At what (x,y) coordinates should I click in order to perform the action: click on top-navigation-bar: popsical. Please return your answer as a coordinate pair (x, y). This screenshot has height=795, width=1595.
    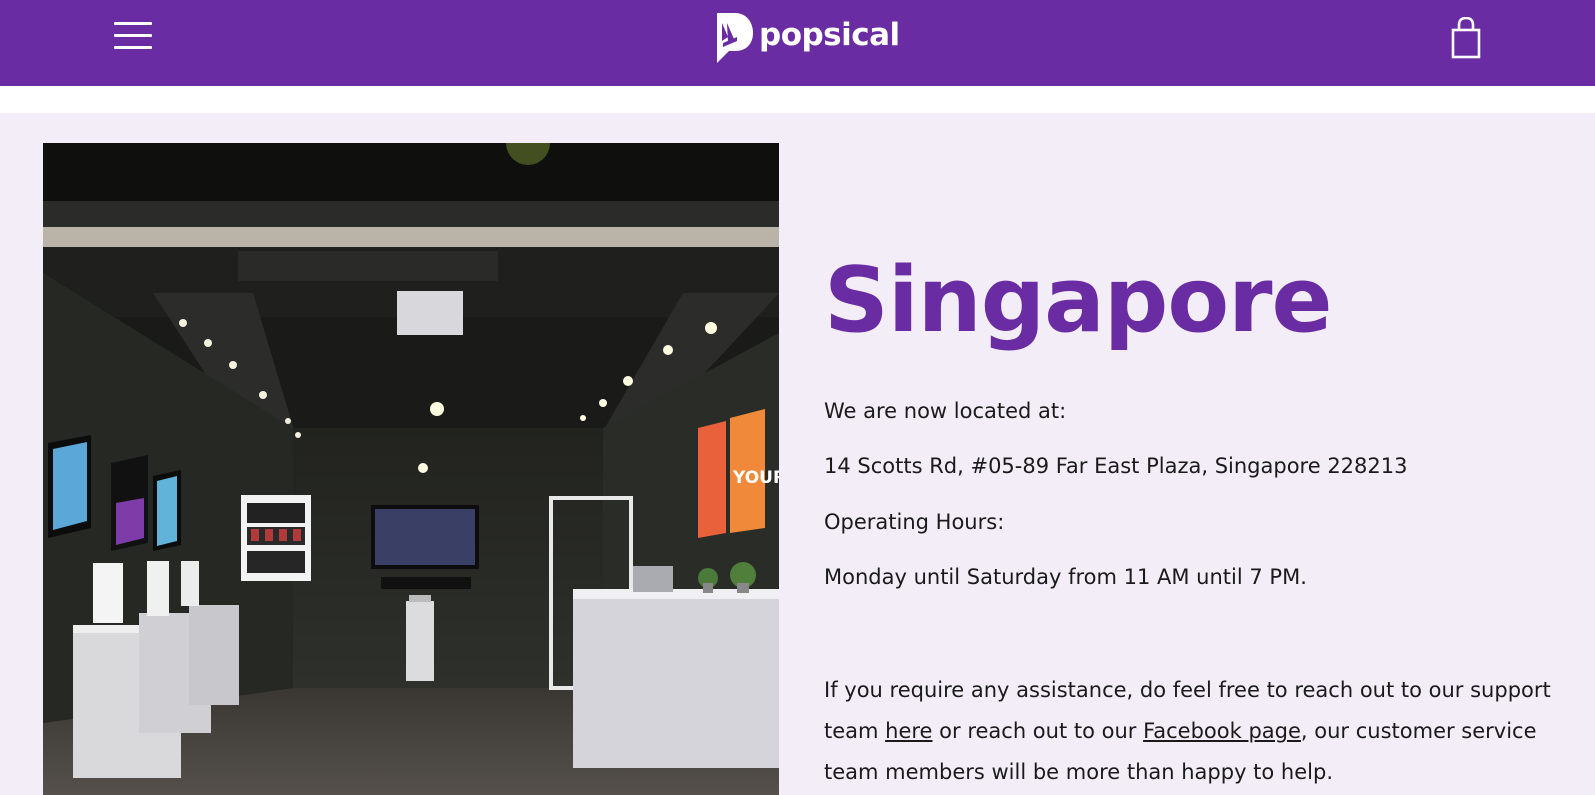
    Looking at the image, I should click on (797, 43).